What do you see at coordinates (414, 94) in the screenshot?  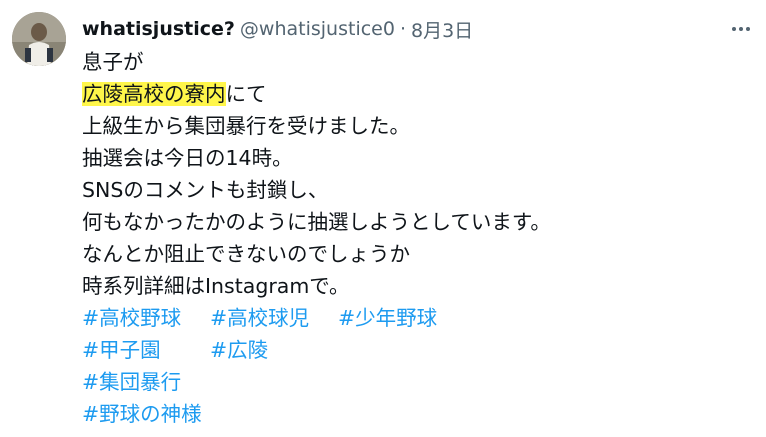 I see `tweet-line: 広陵高校の寮内にて` at bounding box center [414, 94].